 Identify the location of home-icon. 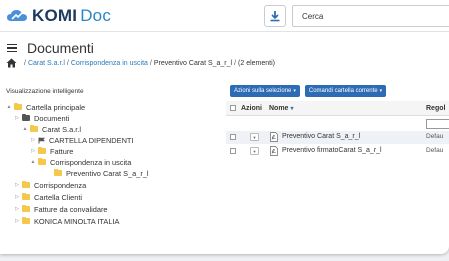
(11, 63).